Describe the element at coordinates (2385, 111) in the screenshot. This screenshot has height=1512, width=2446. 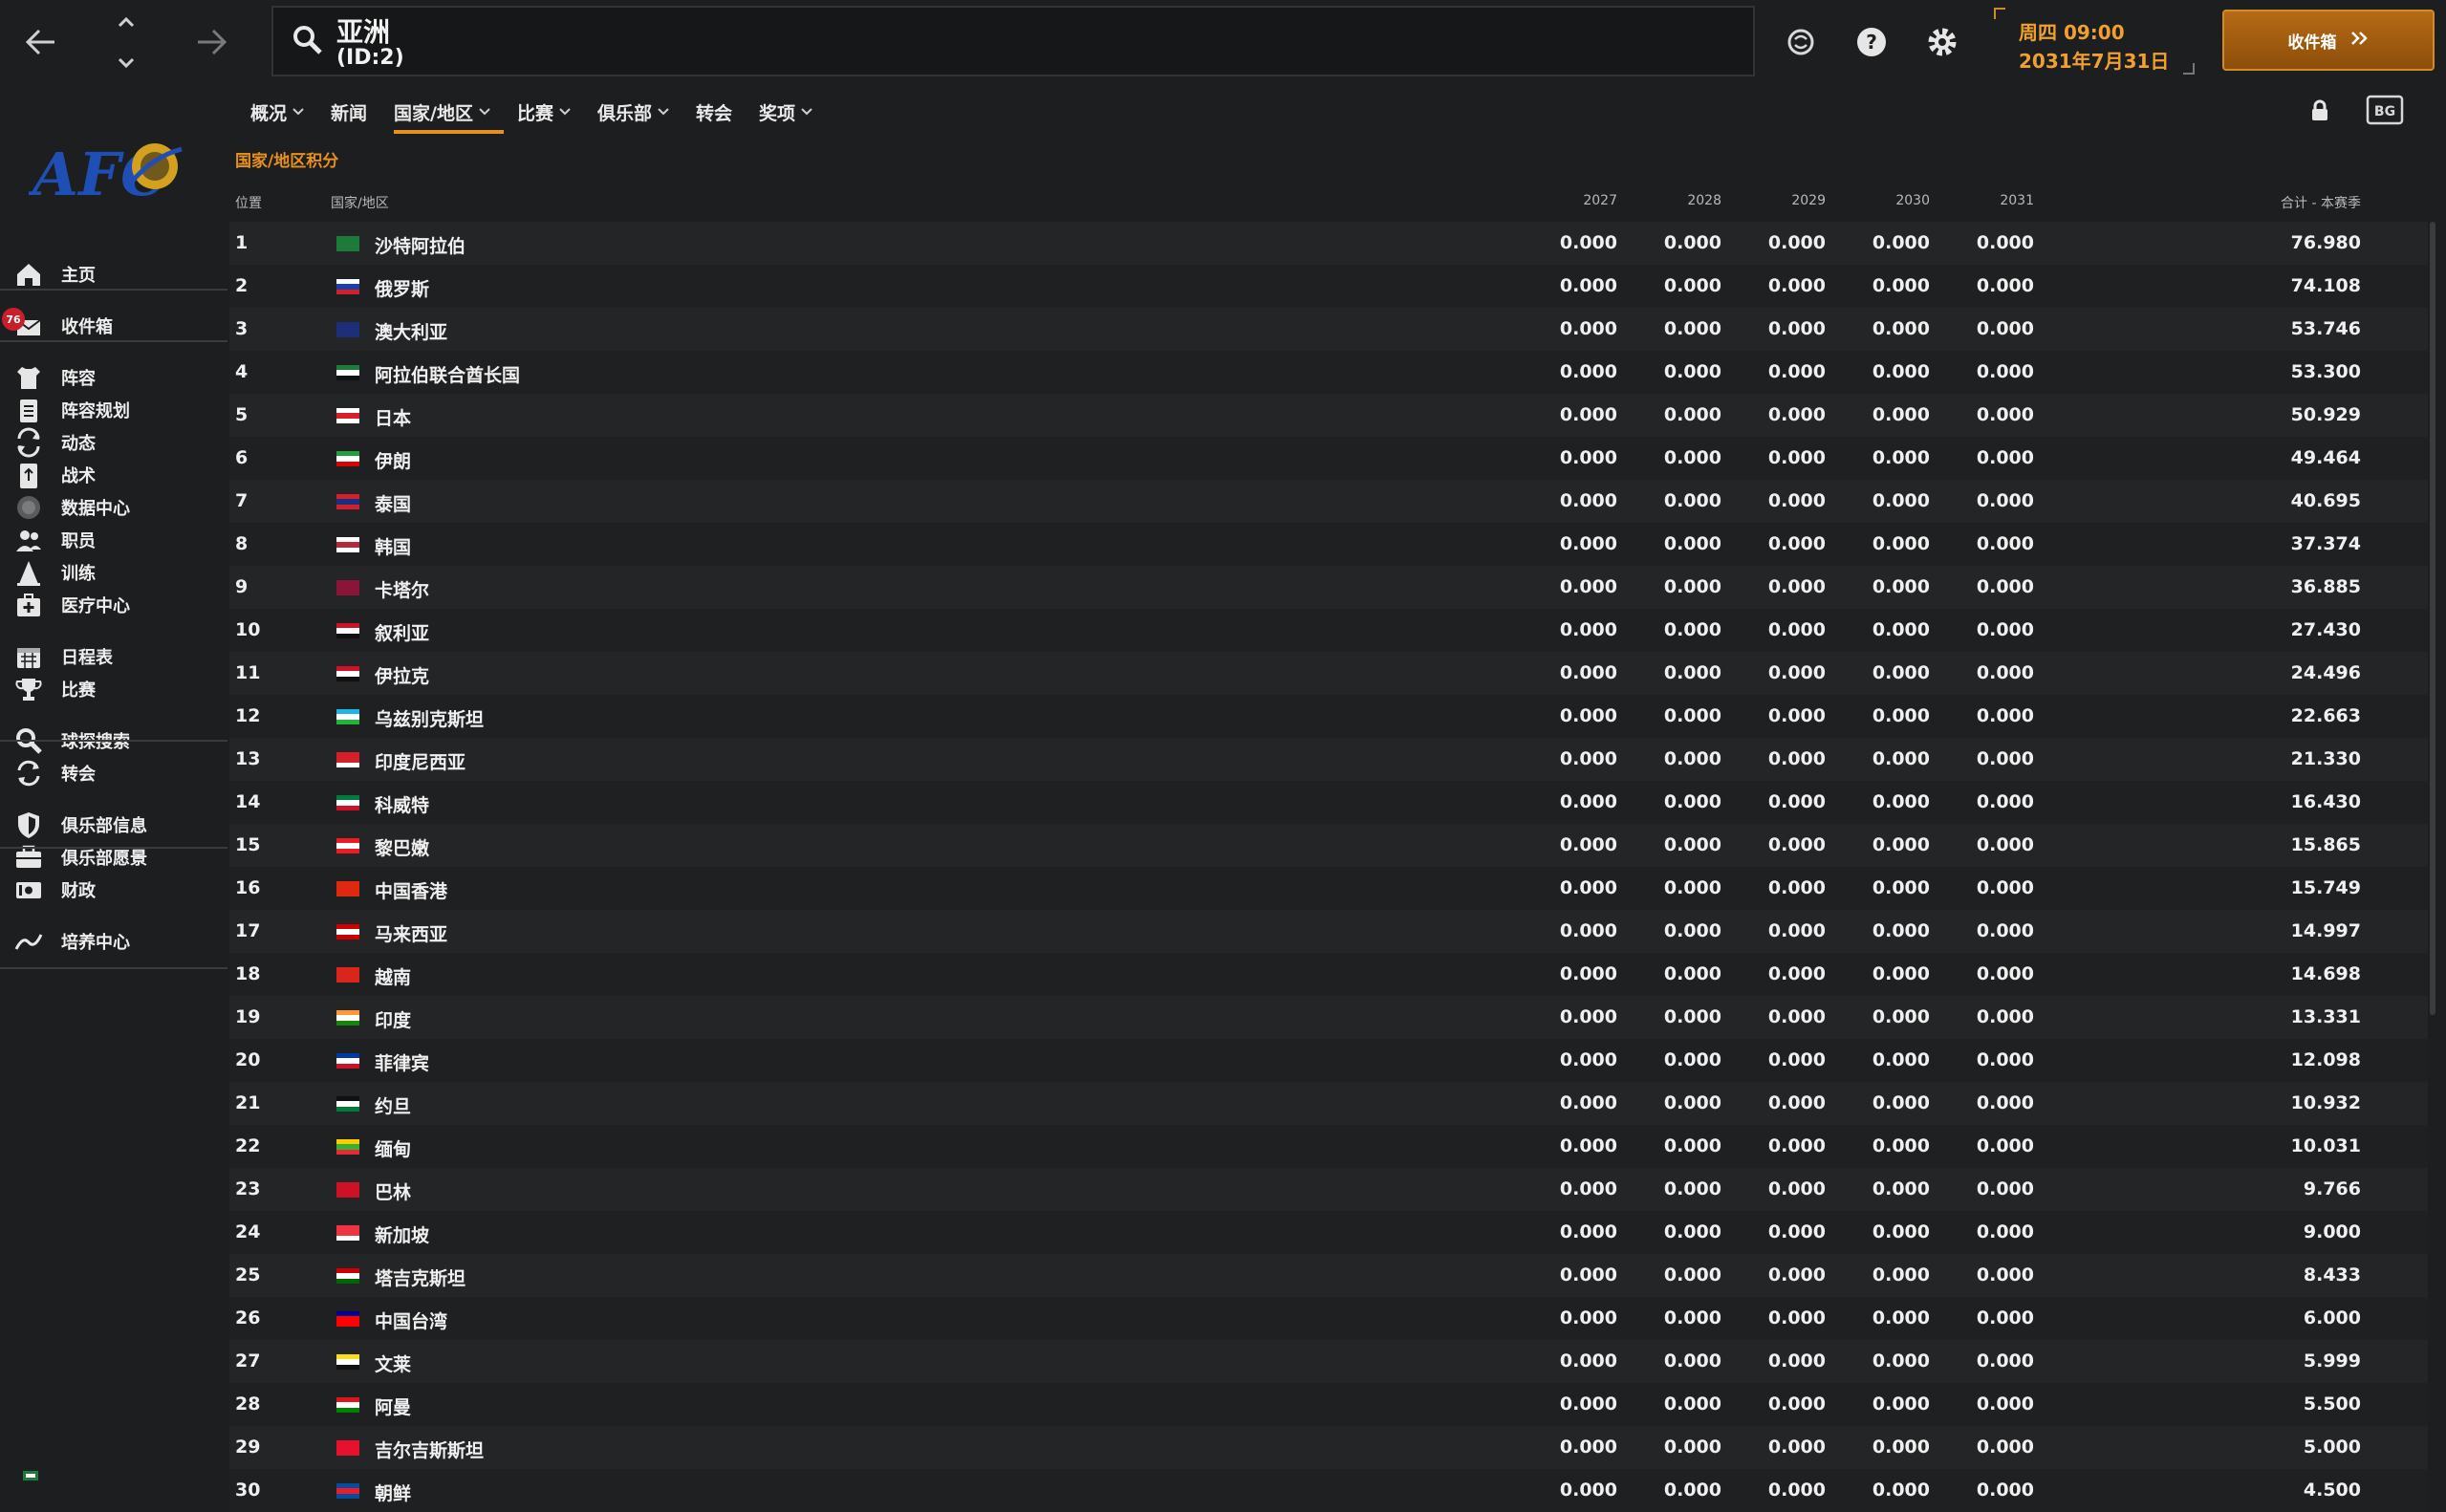
I see `background-toggle-icon: BG` at that location.